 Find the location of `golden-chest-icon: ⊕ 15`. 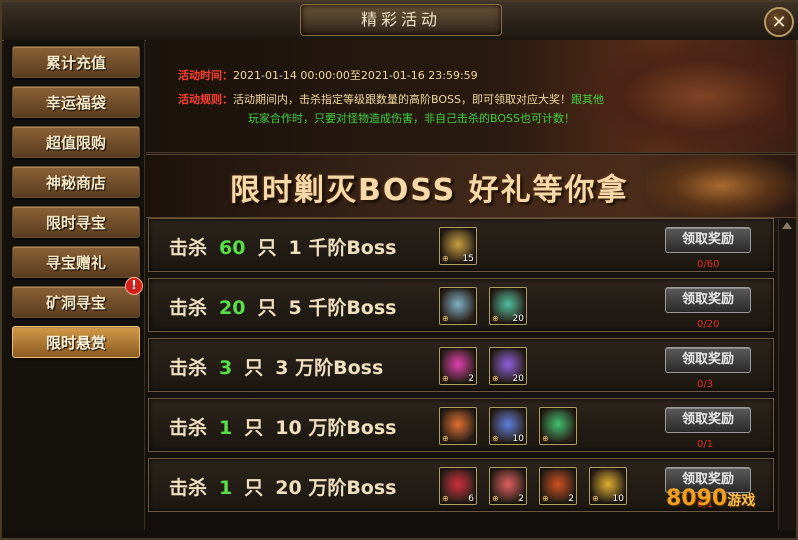

golden-chest-icon: ⊕ 15 is located at coordinates (458, 246).